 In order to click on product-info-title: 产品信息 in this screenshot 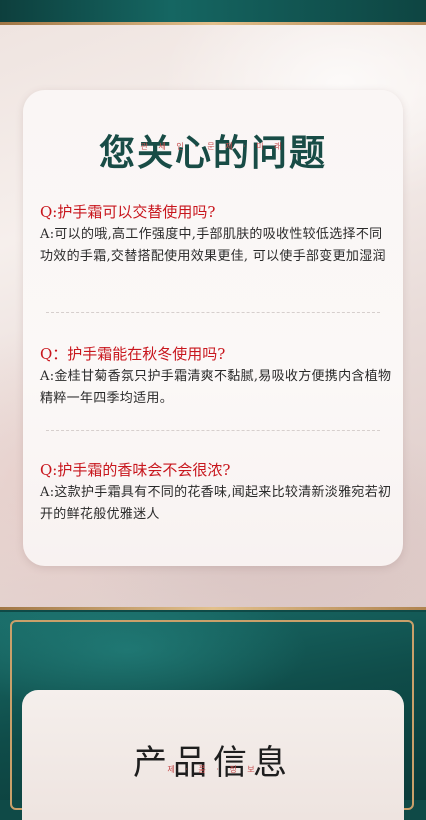, I will do `click(213, 763)`.